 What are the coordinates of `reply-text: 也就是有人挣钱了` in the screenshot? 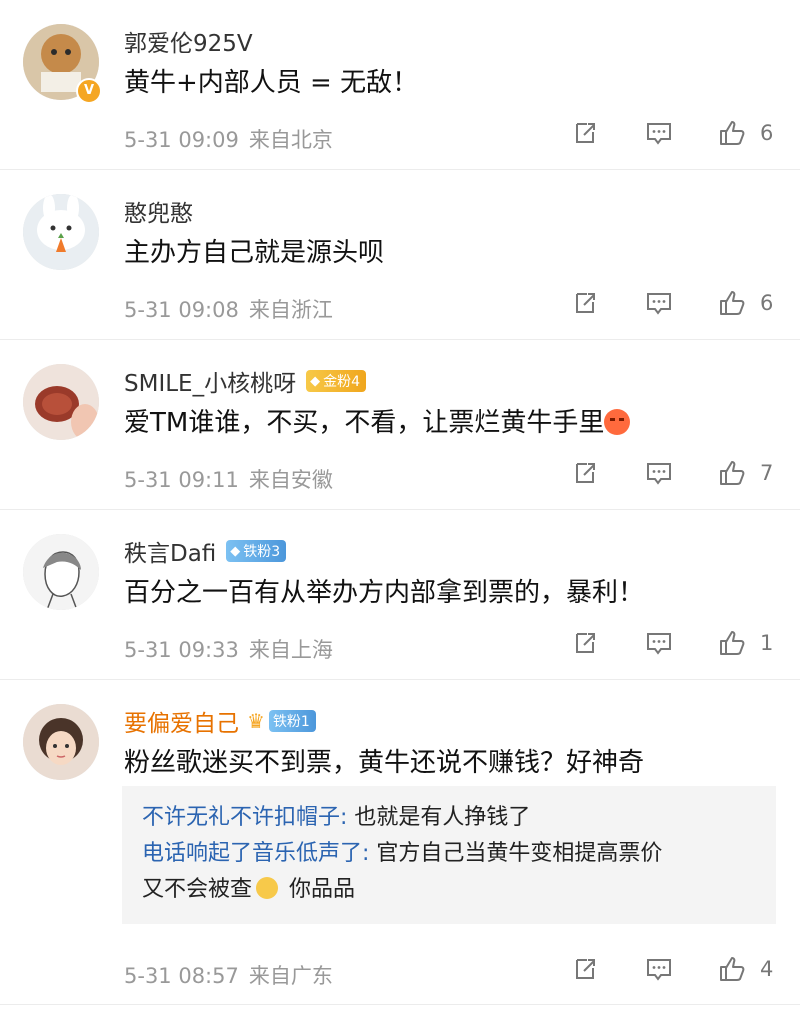 It's located at (439, 817).